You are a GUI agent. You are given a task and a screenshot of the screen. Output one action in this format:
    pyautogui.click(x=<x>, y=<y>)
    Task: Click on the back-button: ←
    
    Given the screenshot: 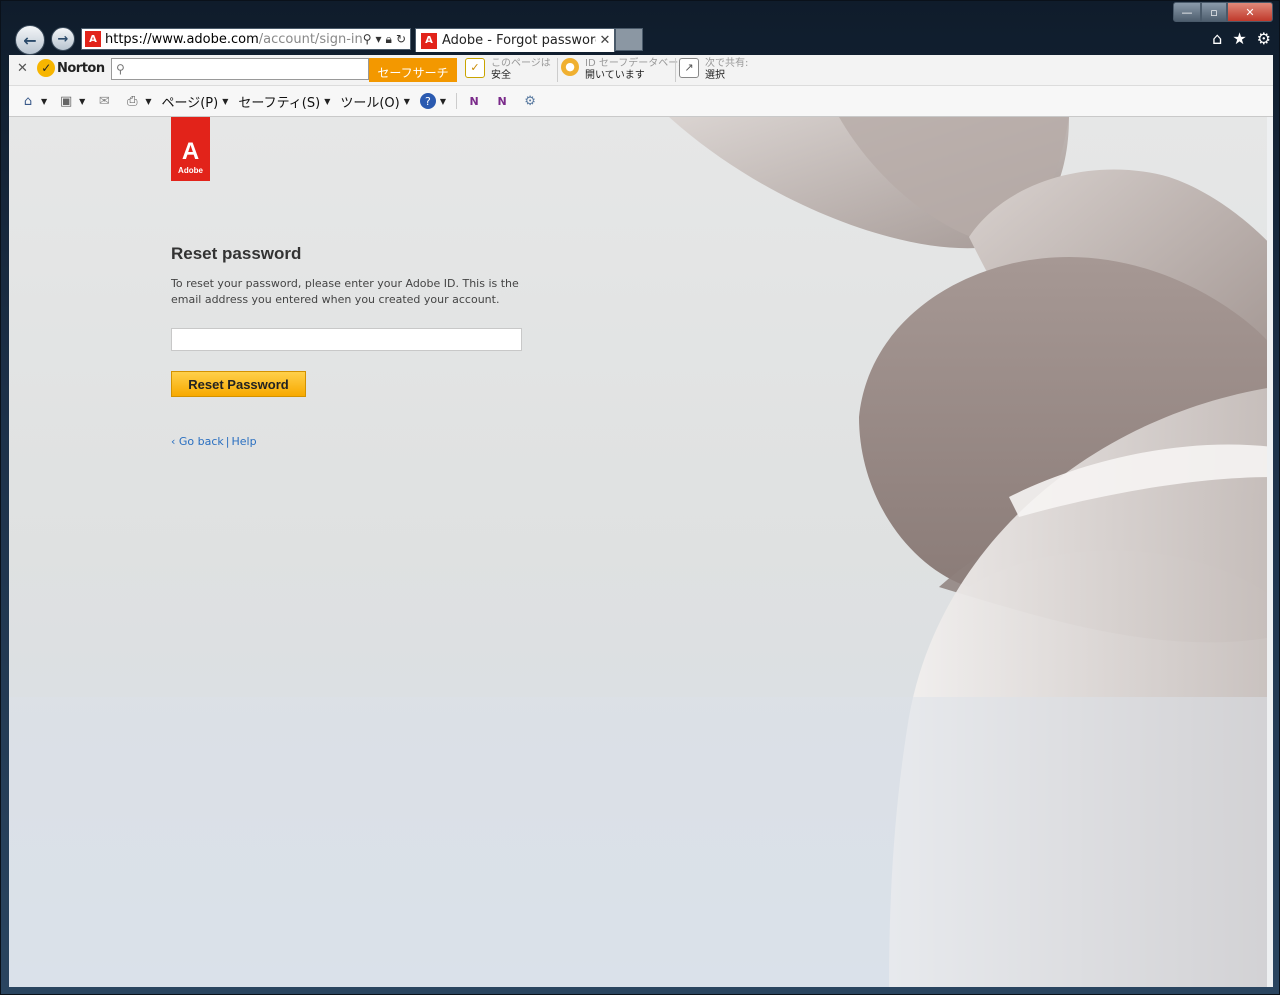 What is the action you would take?
    pyautogui.click(x=30, y=40)
    